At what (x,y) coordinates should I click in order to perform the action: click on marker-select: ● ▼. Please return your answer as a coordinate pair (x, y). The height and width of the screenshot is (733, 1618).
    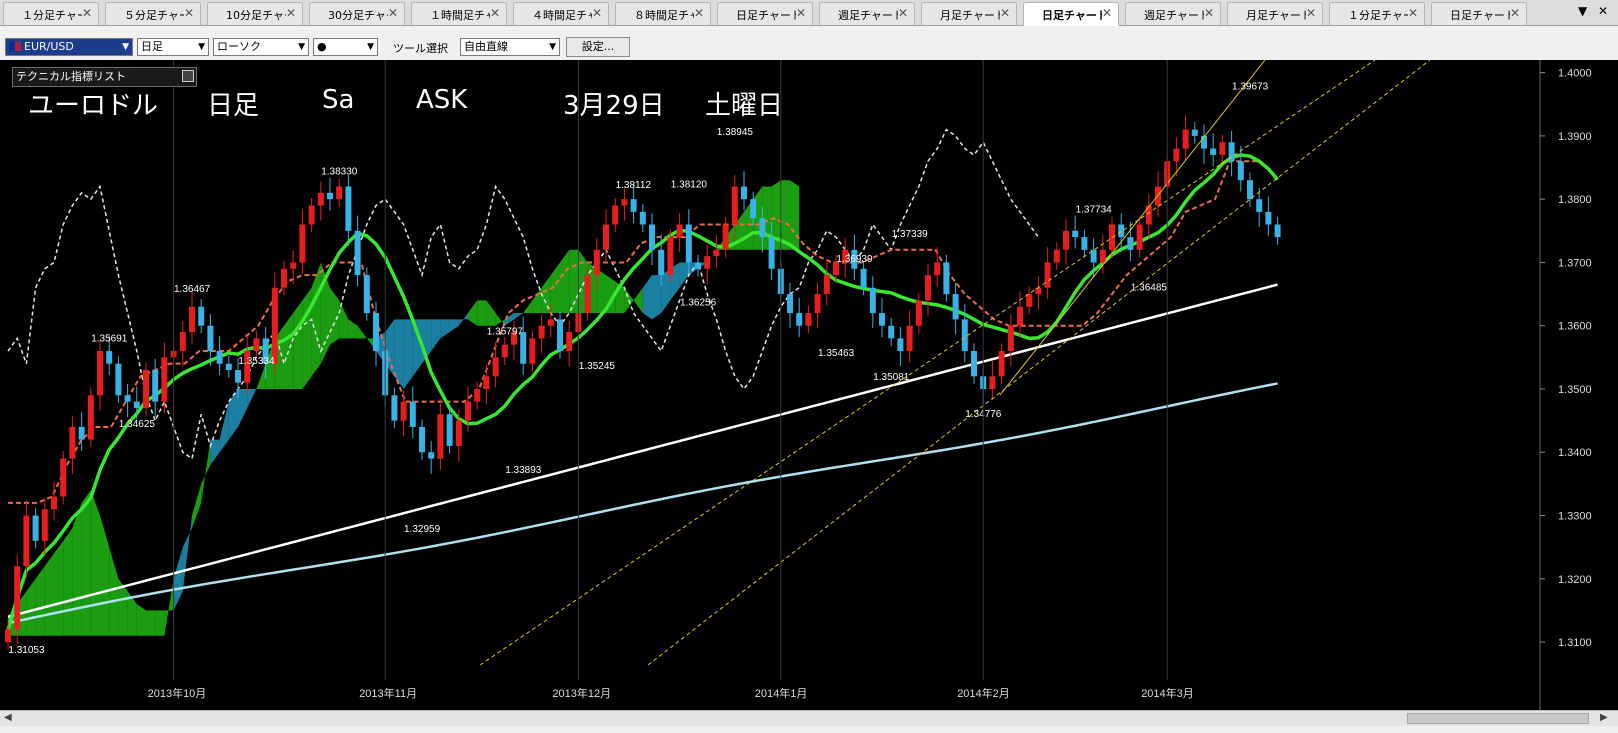
    Looking at the image, I should click on (345, 47).